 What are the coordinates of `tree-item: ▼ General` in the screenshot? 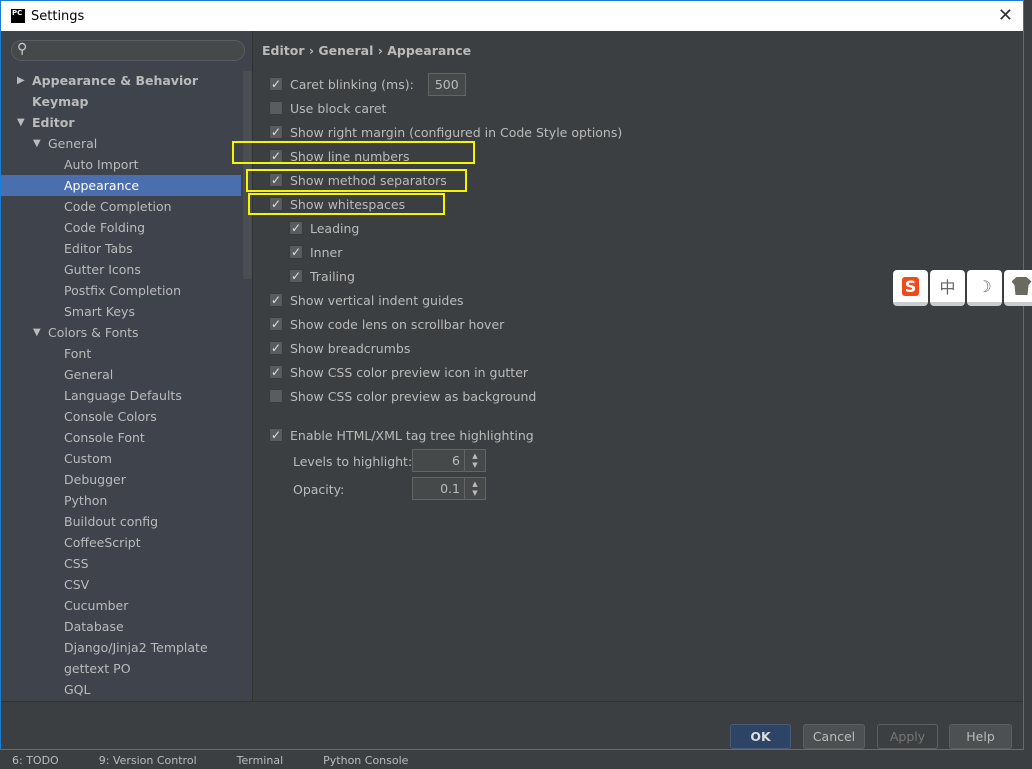 It's located at (121, 143).